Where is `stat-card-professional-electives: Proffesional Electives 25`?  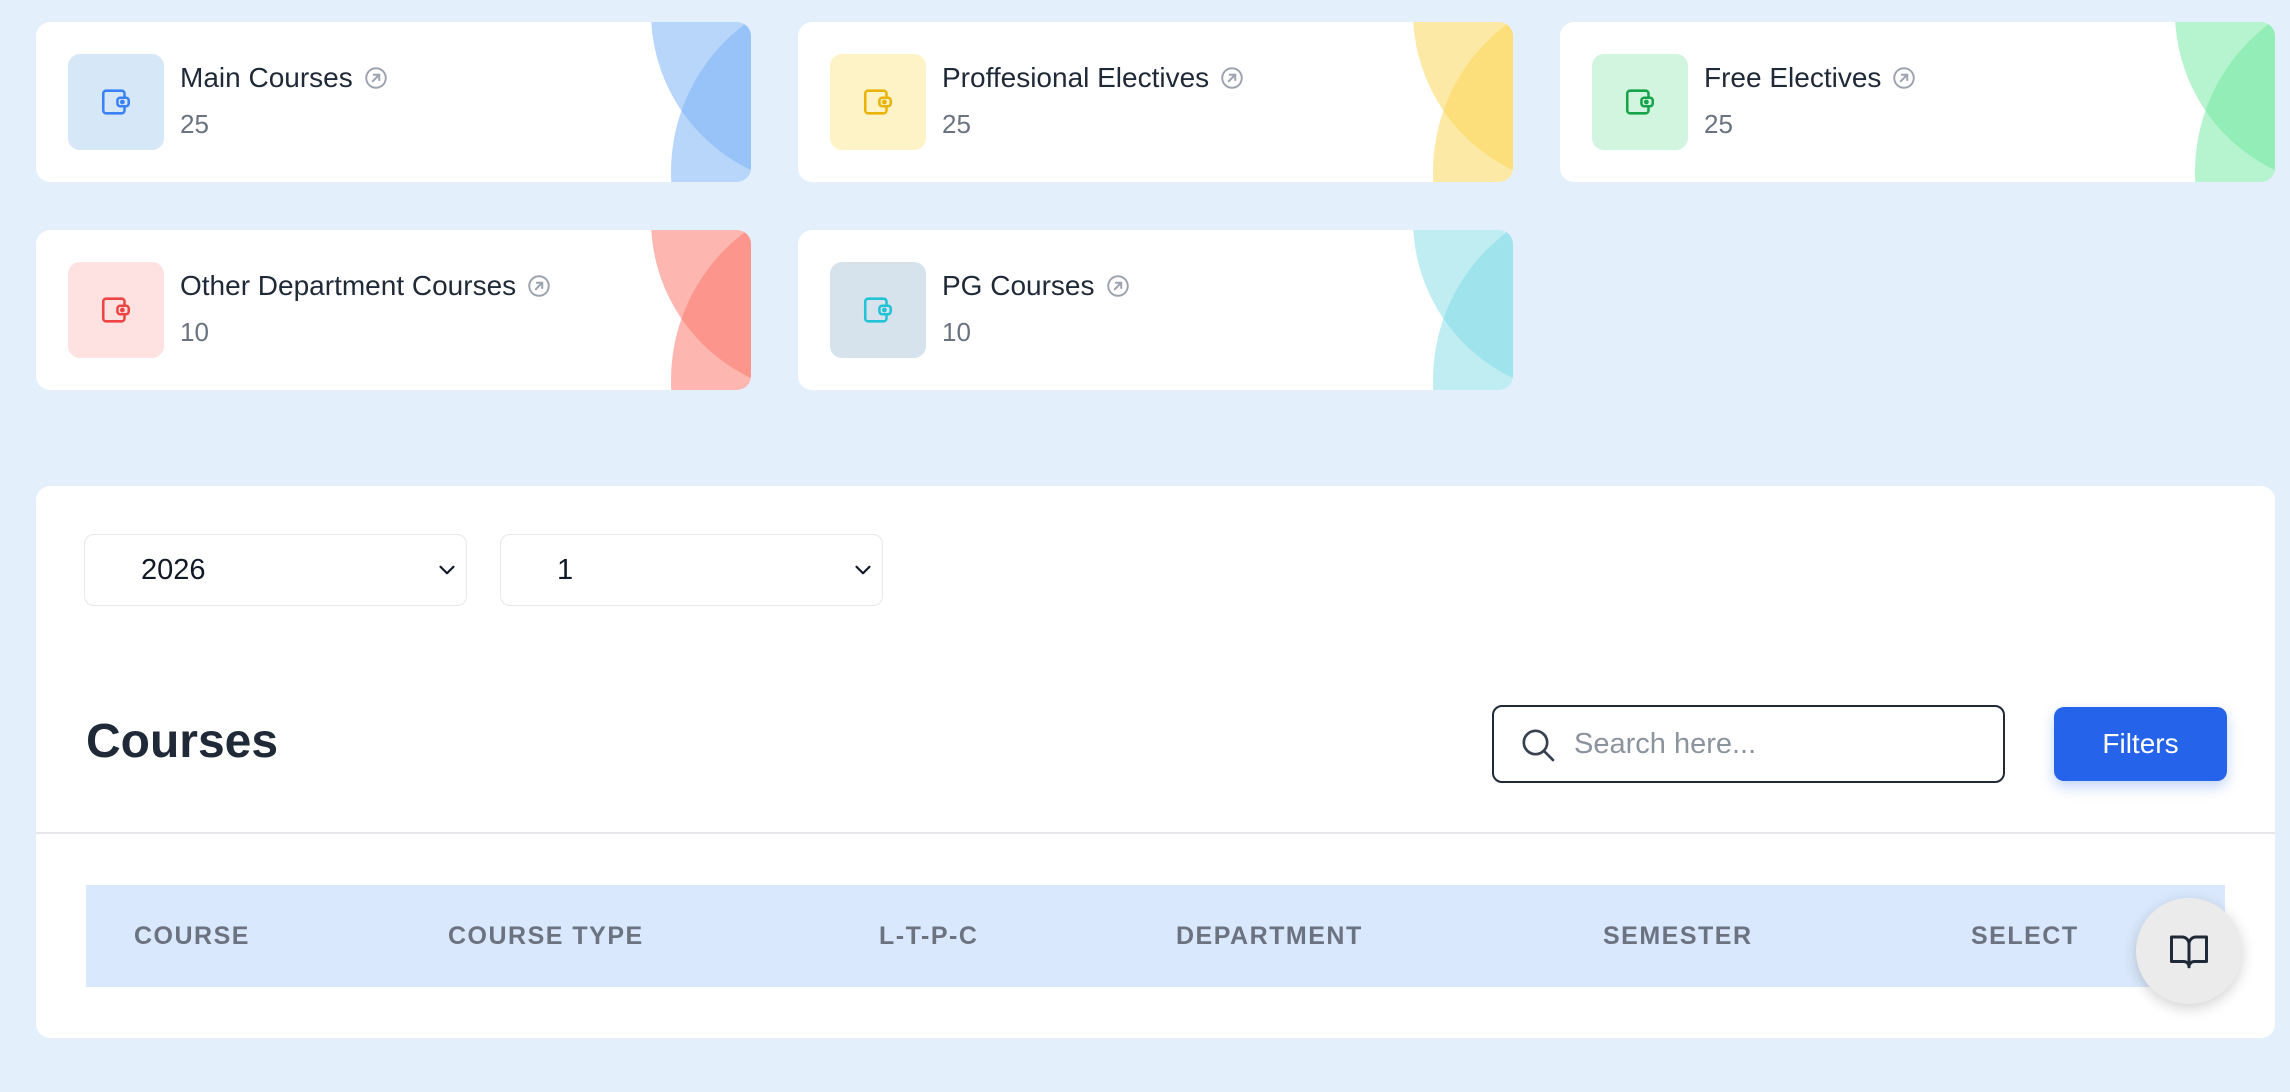 stat-card-professional-electives: Proffesional Electives 25 is located at coordinates (1155, 102).